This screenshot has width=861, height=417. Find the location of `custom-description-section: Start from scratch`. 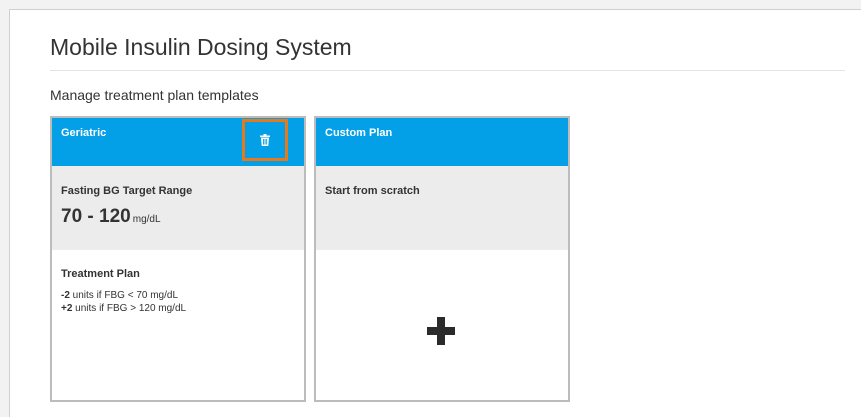

custom-description-section: Start from scratch is located at coordinates (442, 208).